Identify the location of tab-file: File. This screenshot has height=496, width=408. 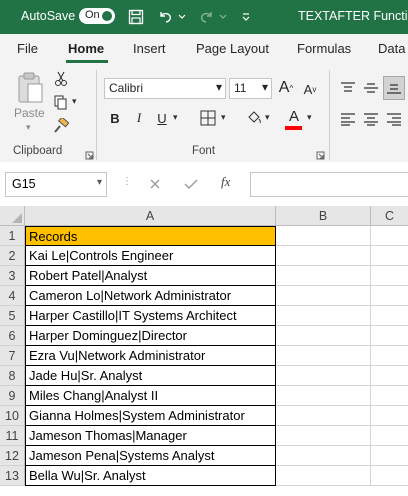
(27, 48).